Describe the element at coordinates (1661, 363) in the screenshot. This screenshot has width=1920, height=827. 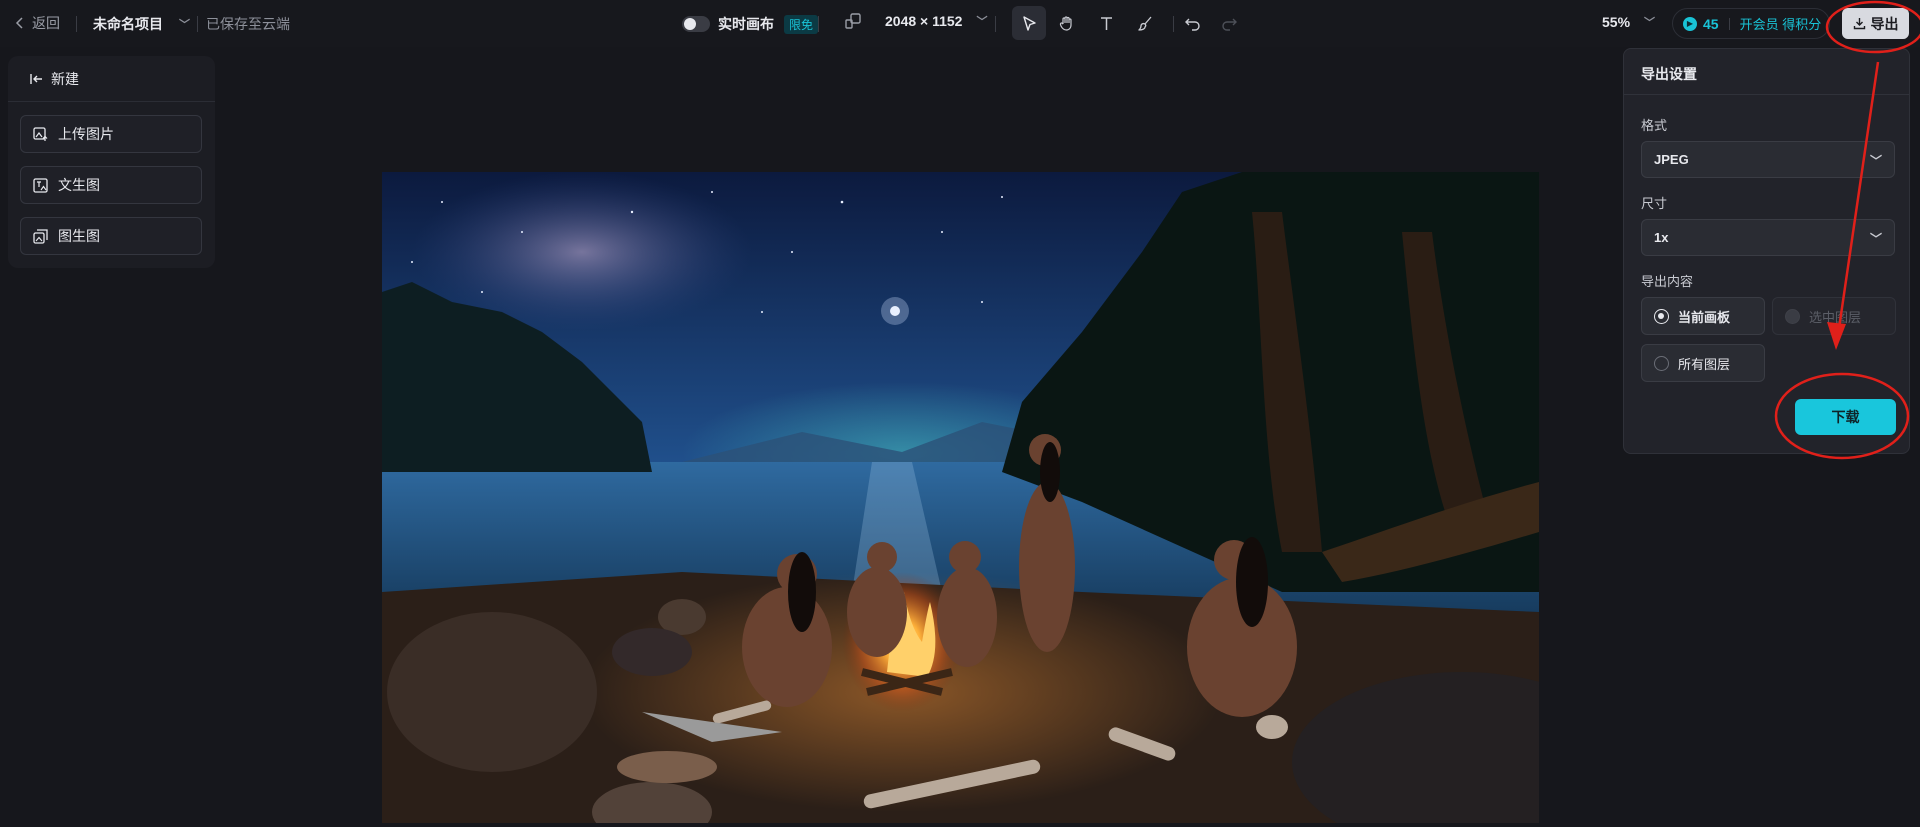
I see `radio-unselected-icon` at that location.